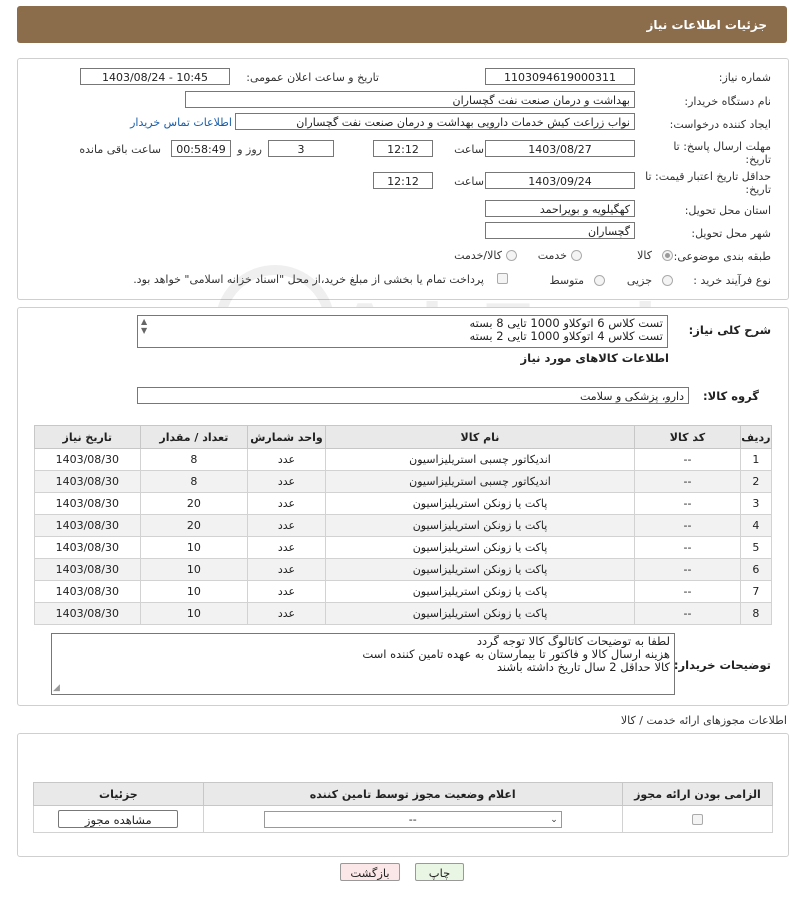  What do you see at coordinates (181, 122) in the screenshot?
I see `buyer-contact-link: اطلاعات تماس خریدار` at bounding box center [181, 122].